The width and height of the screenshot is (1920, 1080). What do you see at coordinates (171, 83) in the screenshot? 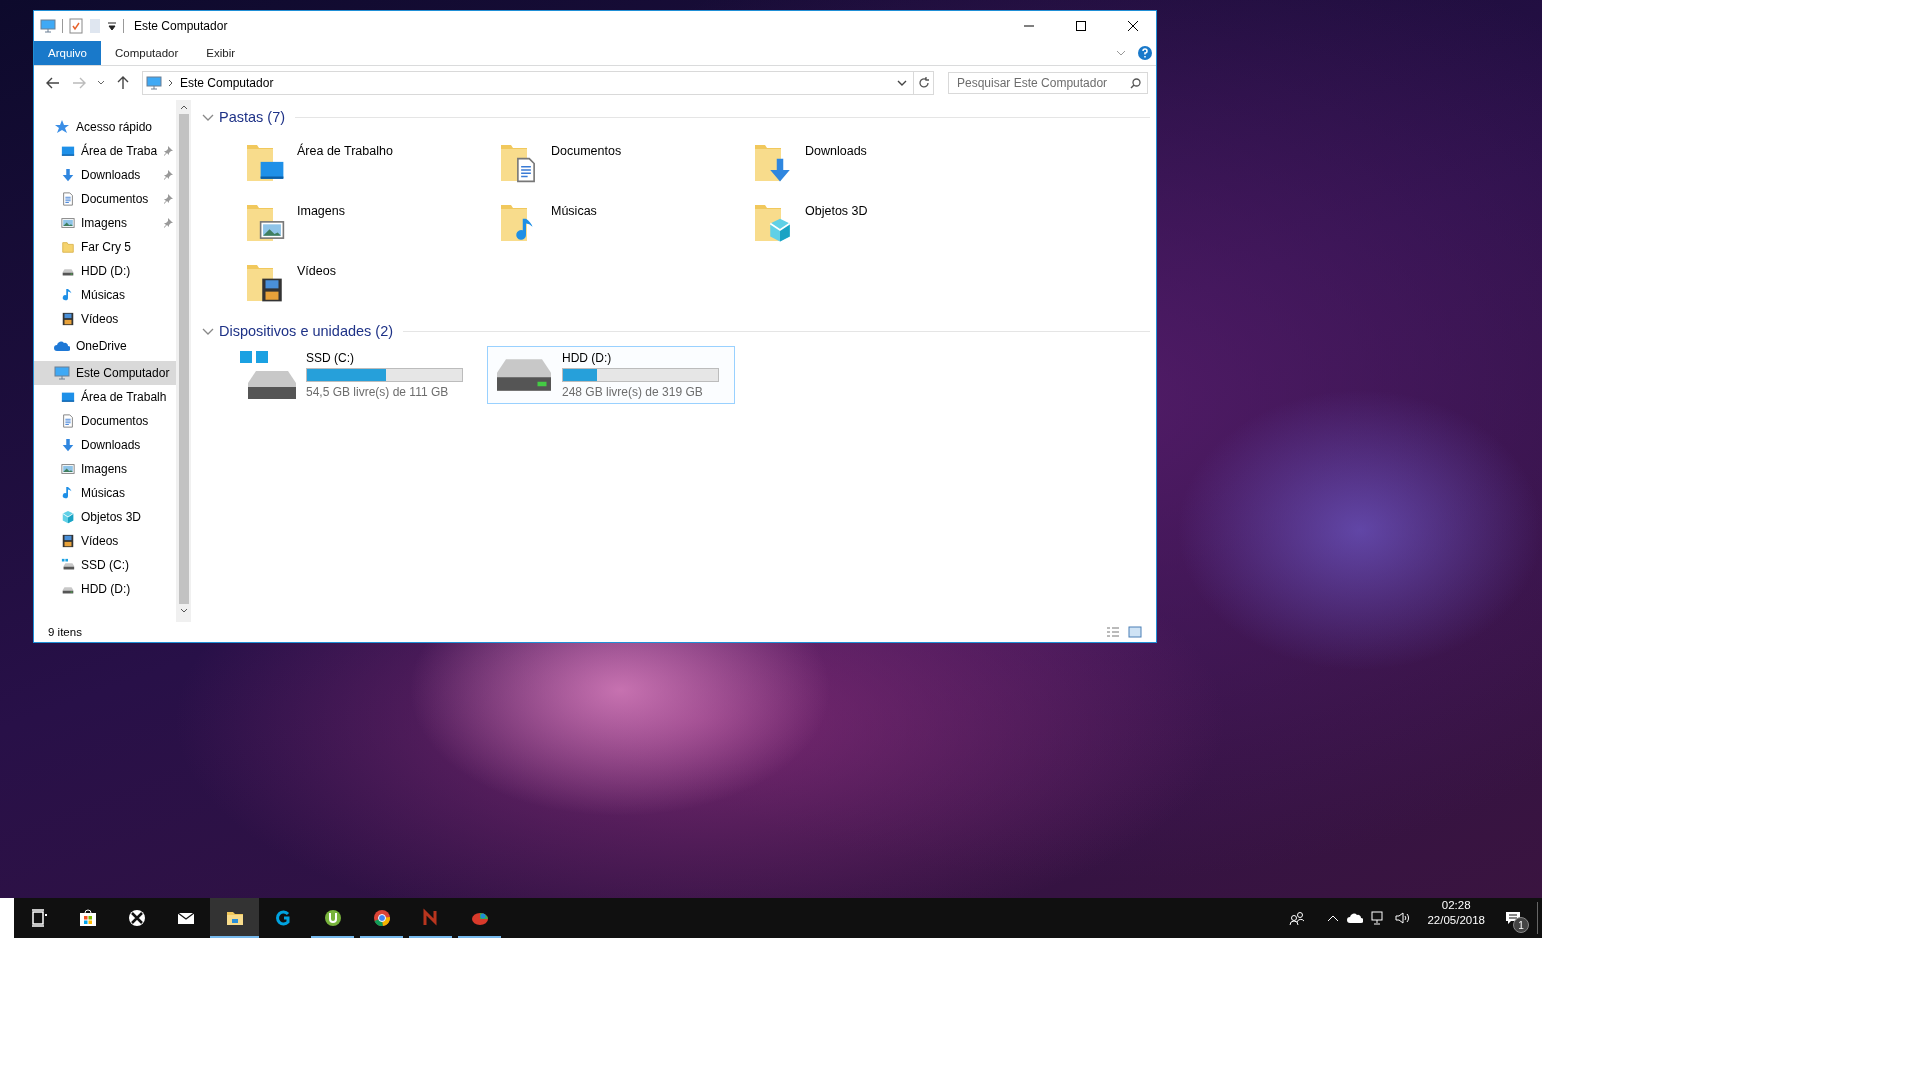
I see `breadcrumb-separator-icon` at bounding box center [171, 83].